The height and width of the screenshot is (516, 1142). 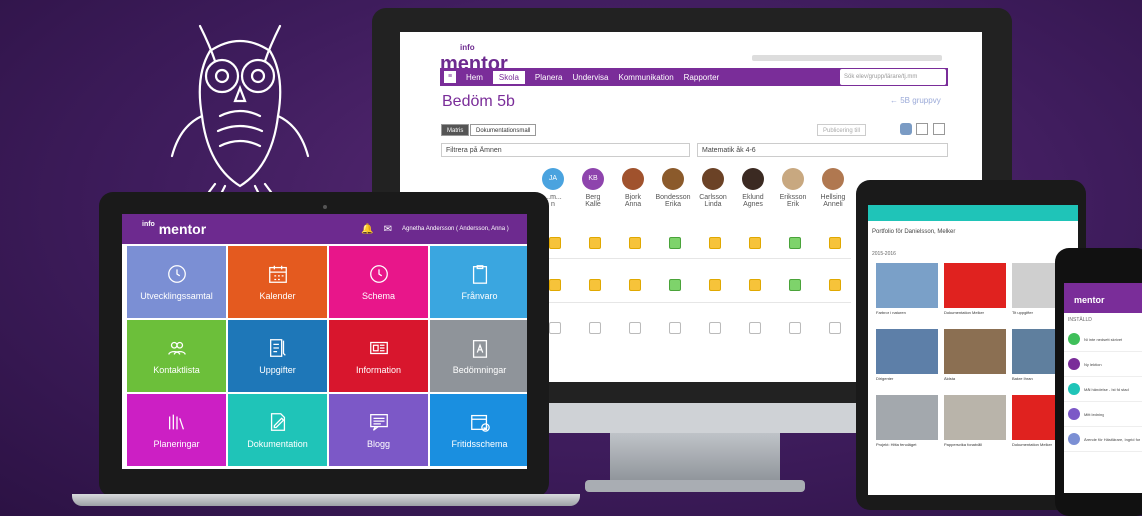 I want to click on clock-icon, so click(x=176, y=274).